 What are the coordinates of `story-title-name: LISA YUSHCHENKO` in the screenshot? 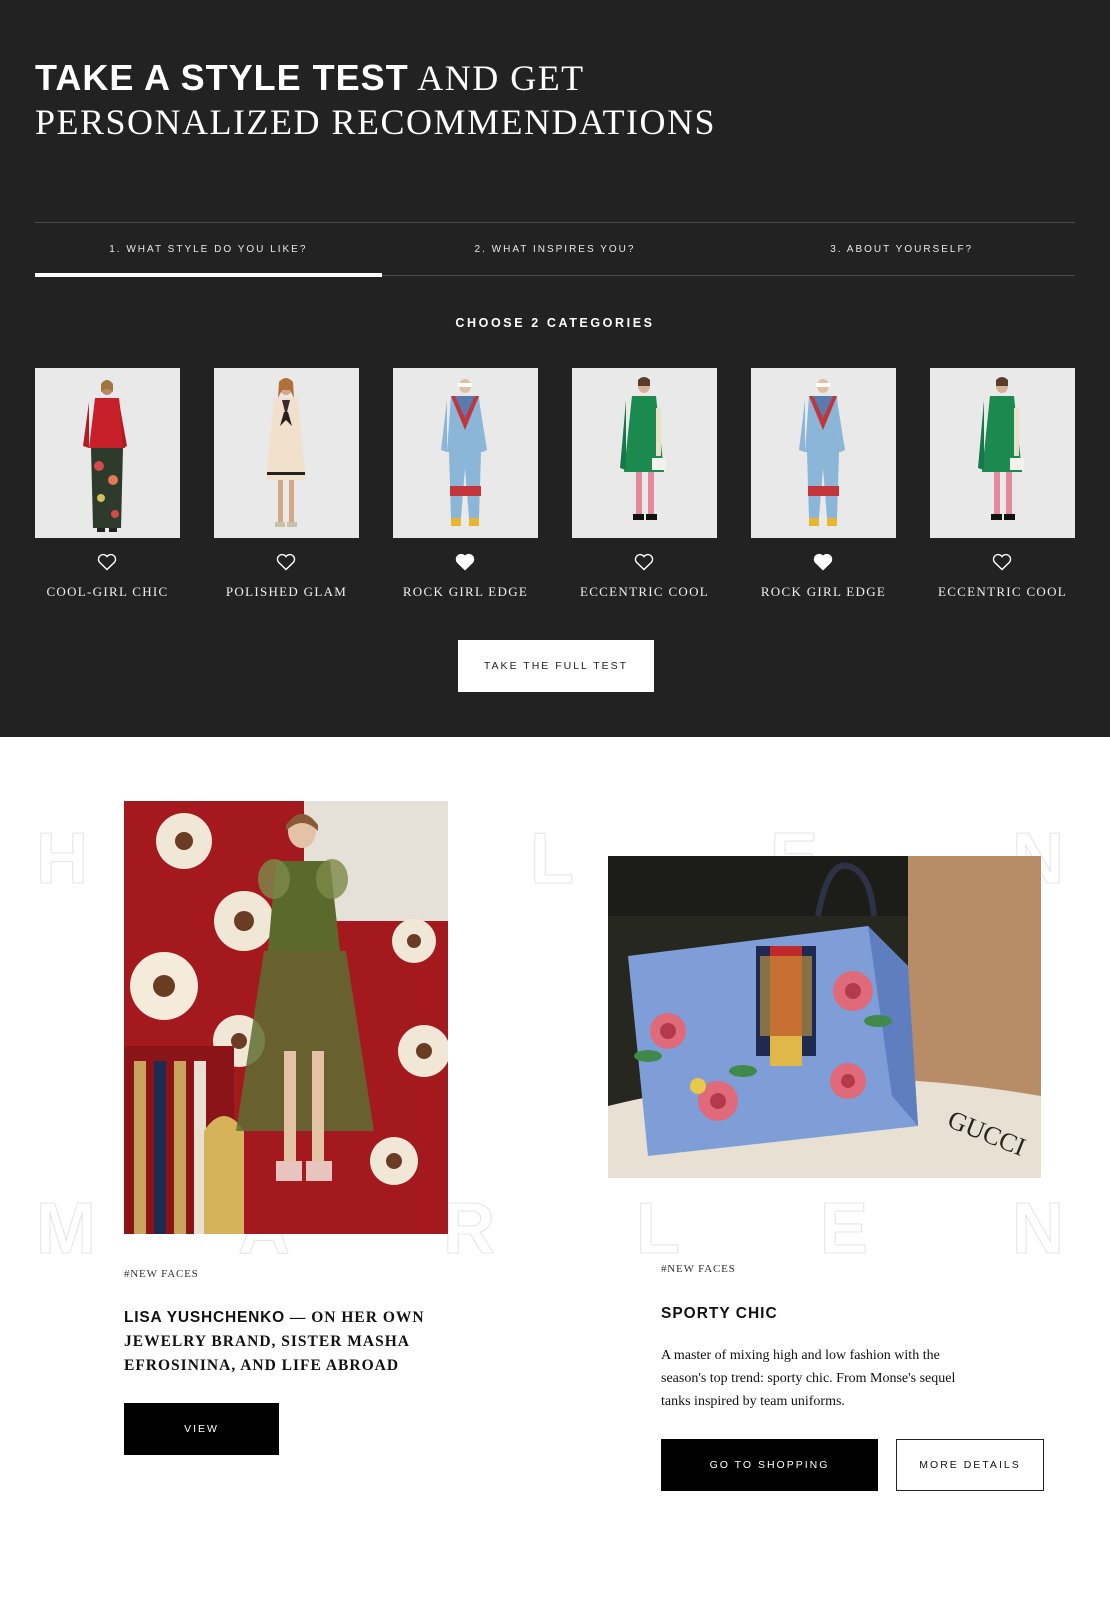 It's located at (204, 1317).